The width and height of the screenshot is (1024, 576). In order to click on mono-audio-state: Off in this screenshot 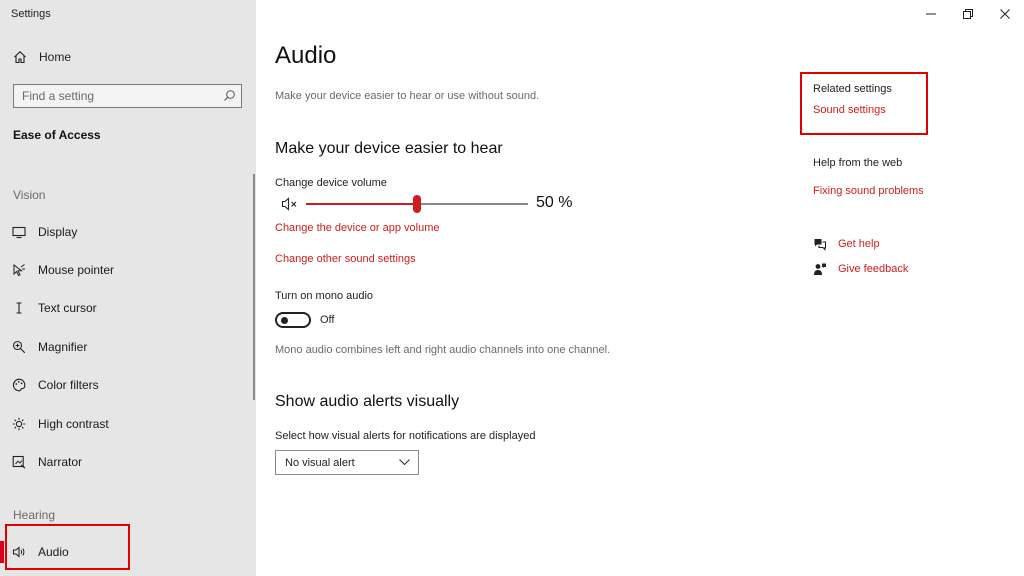, I will do `click(327, 320)`.